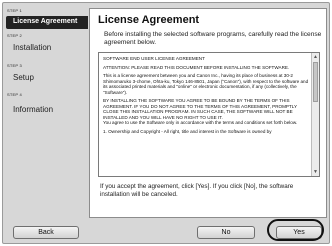 This screenshot has height=246, width=332. Describe the element at coordinates (315, 82) in the screenshot. I see `scroll-thumb` at that location.